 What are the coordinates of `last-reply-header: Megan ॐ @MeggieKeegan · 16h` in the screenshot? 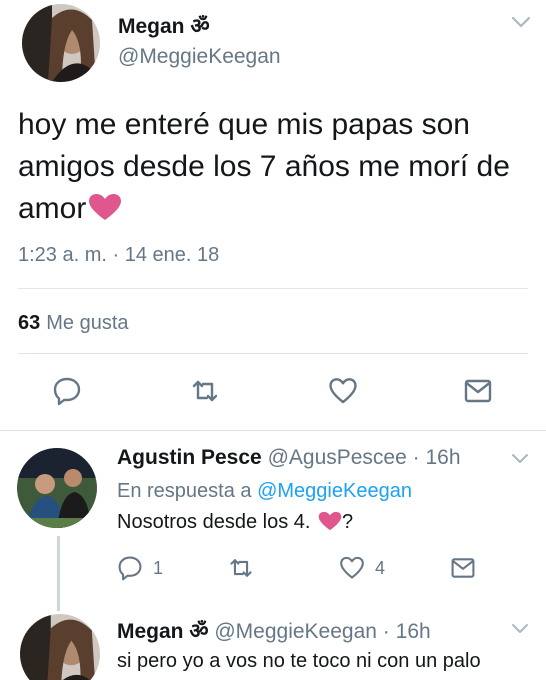 It's located at (274, 631).